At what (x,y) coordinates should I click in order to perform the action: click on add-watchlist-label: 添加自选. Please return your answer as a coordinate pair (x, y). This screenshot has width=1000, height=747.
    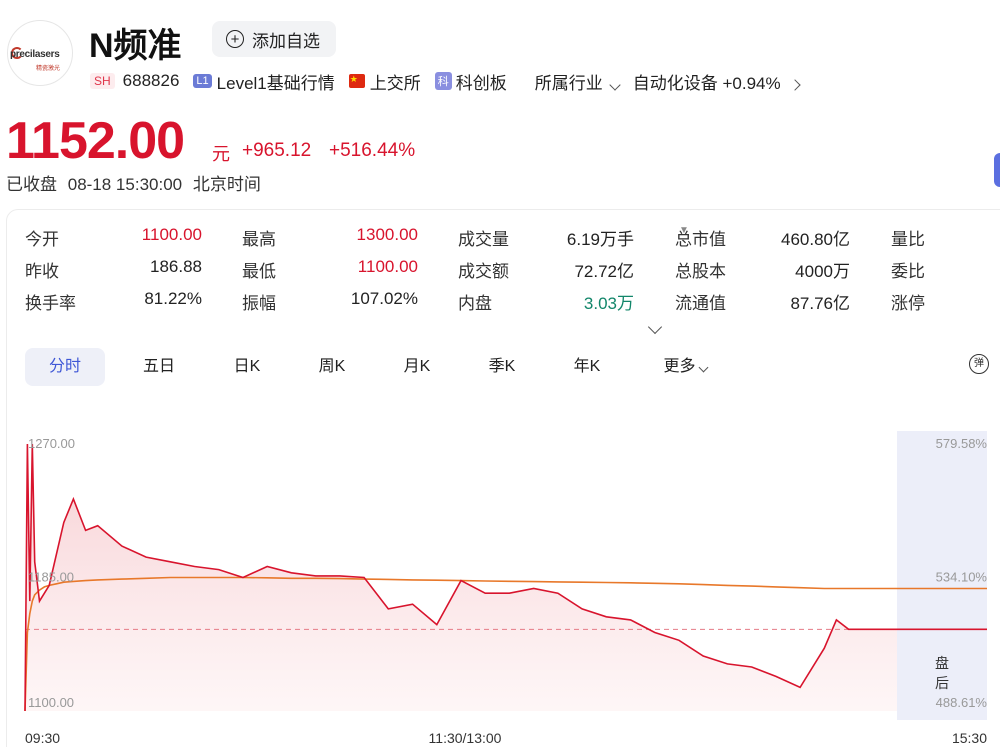
    Looking at the image, I should click on (286, 41).